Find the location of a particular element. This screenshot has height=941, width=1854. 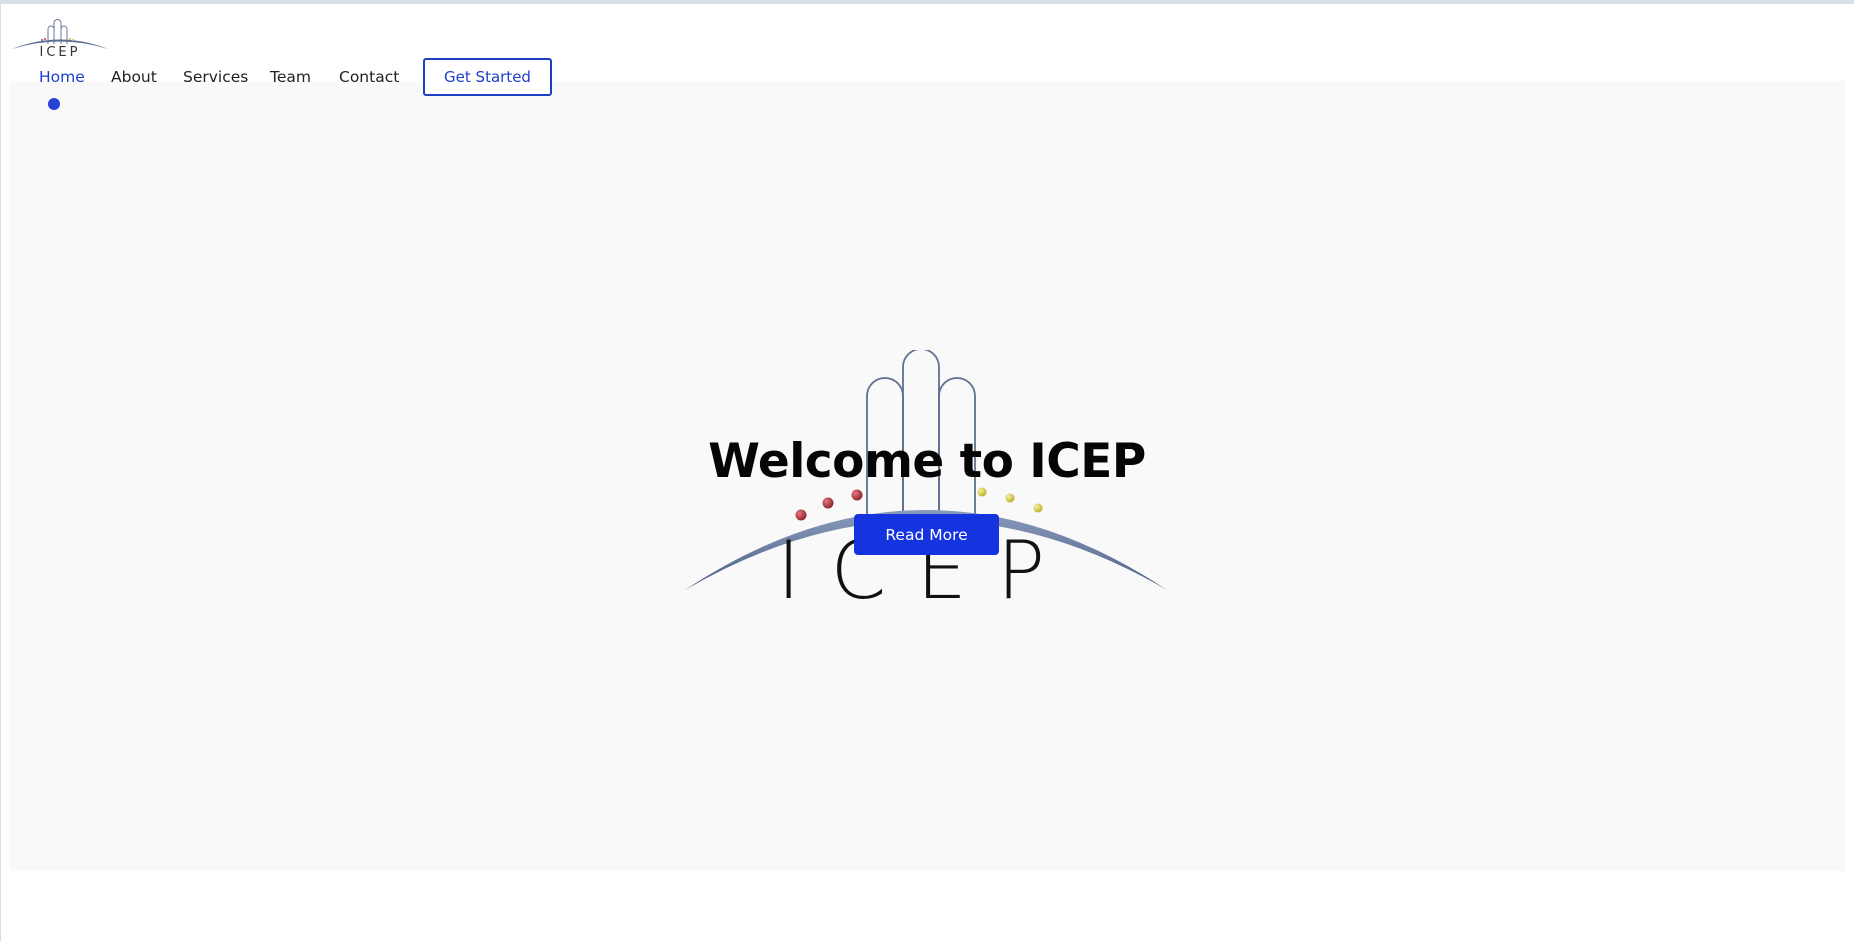

nav-contact: Contact is located at coordinates (369, 77).